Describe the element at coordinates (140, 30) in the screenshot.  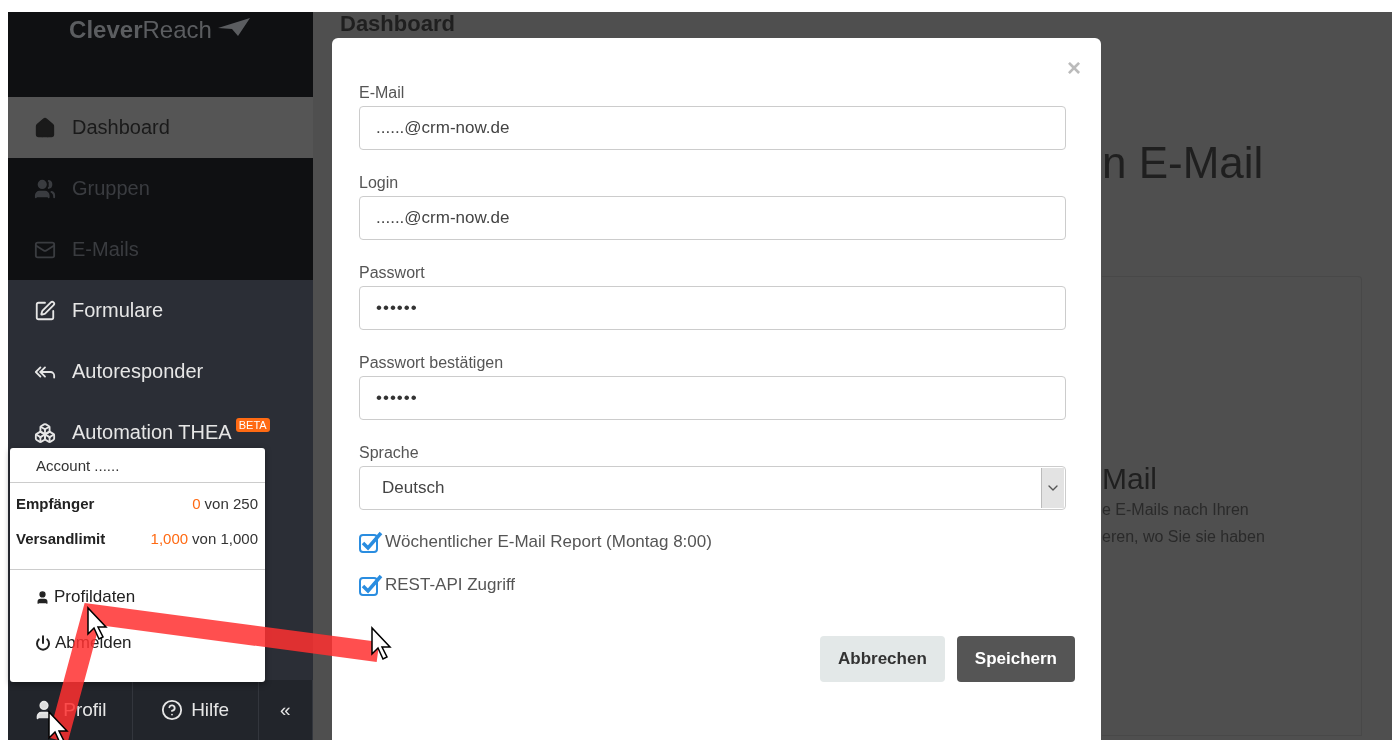
I see `logo: CleverReach` at that location.